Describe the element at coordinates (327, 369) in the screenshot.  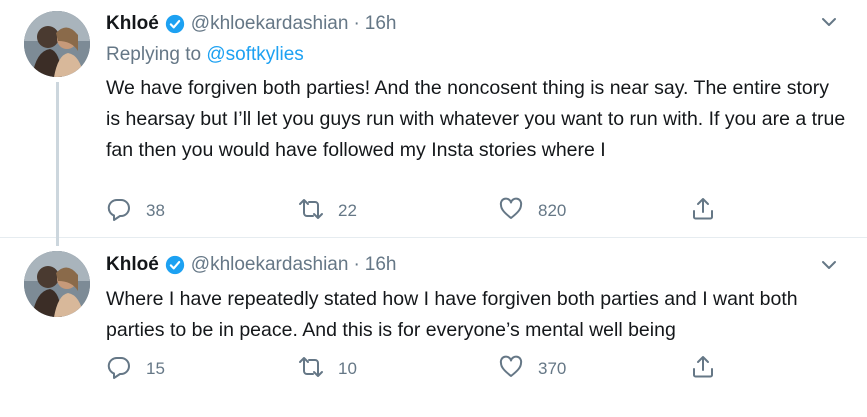
I see `retweet-button: 10` at that location.